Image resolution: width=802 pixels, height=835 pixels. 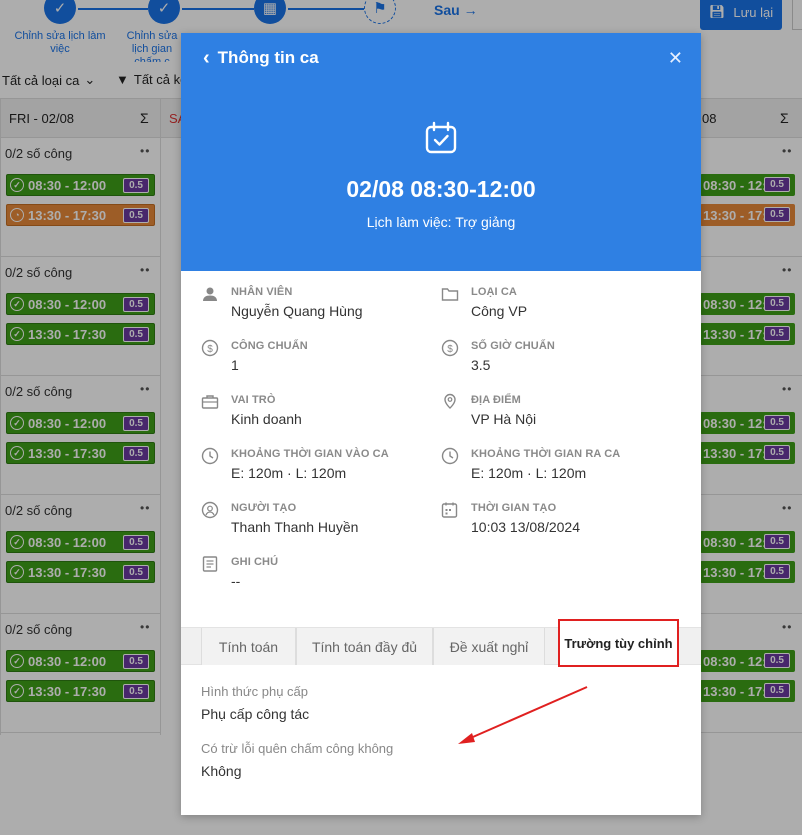 I want to click on note-icon, so click(x=210, y=564).